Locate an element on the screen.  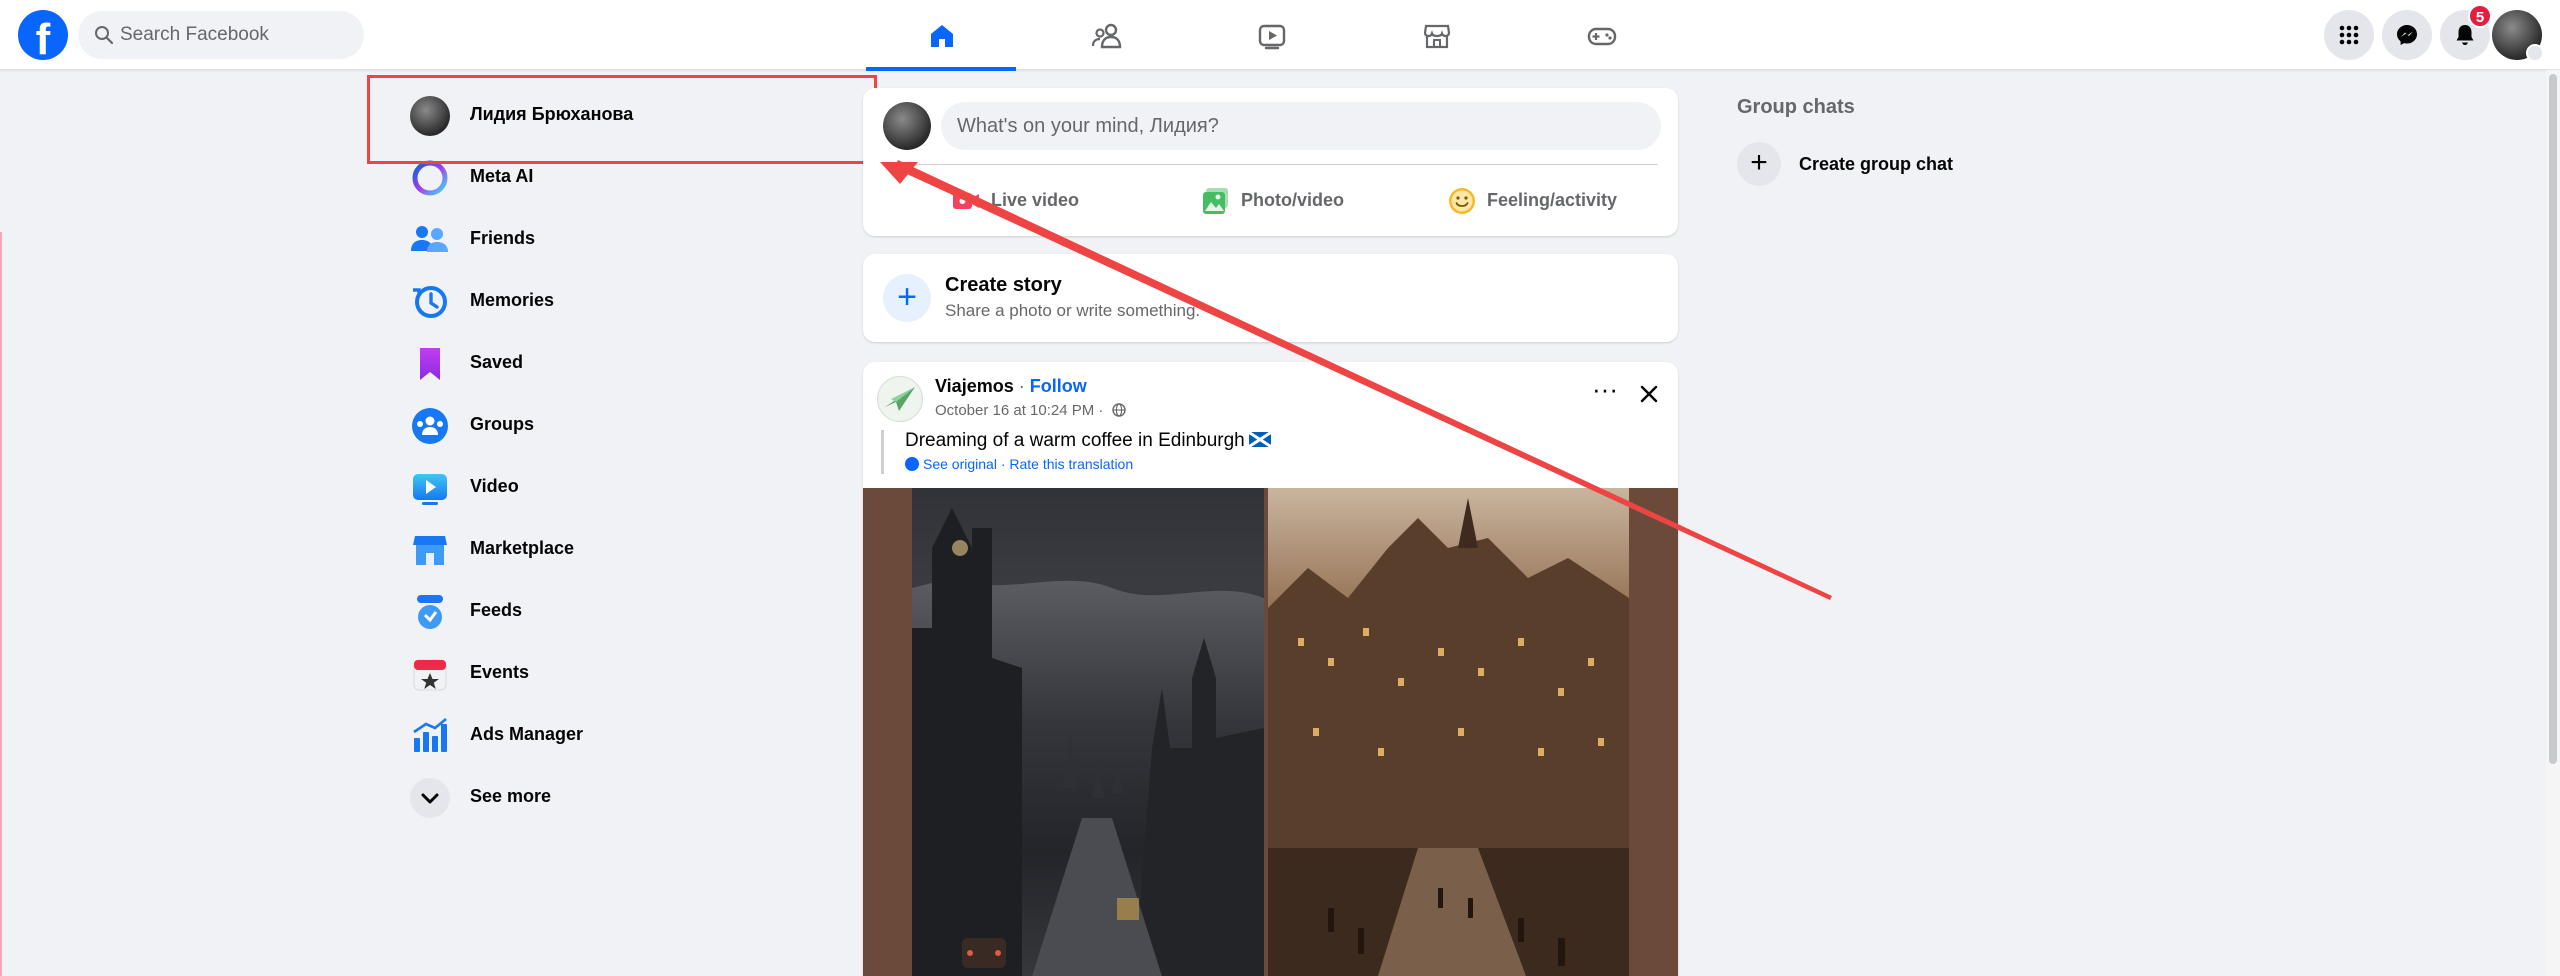
post-author-line: Viajemos · Follow is located at coordinates (1011, 386).